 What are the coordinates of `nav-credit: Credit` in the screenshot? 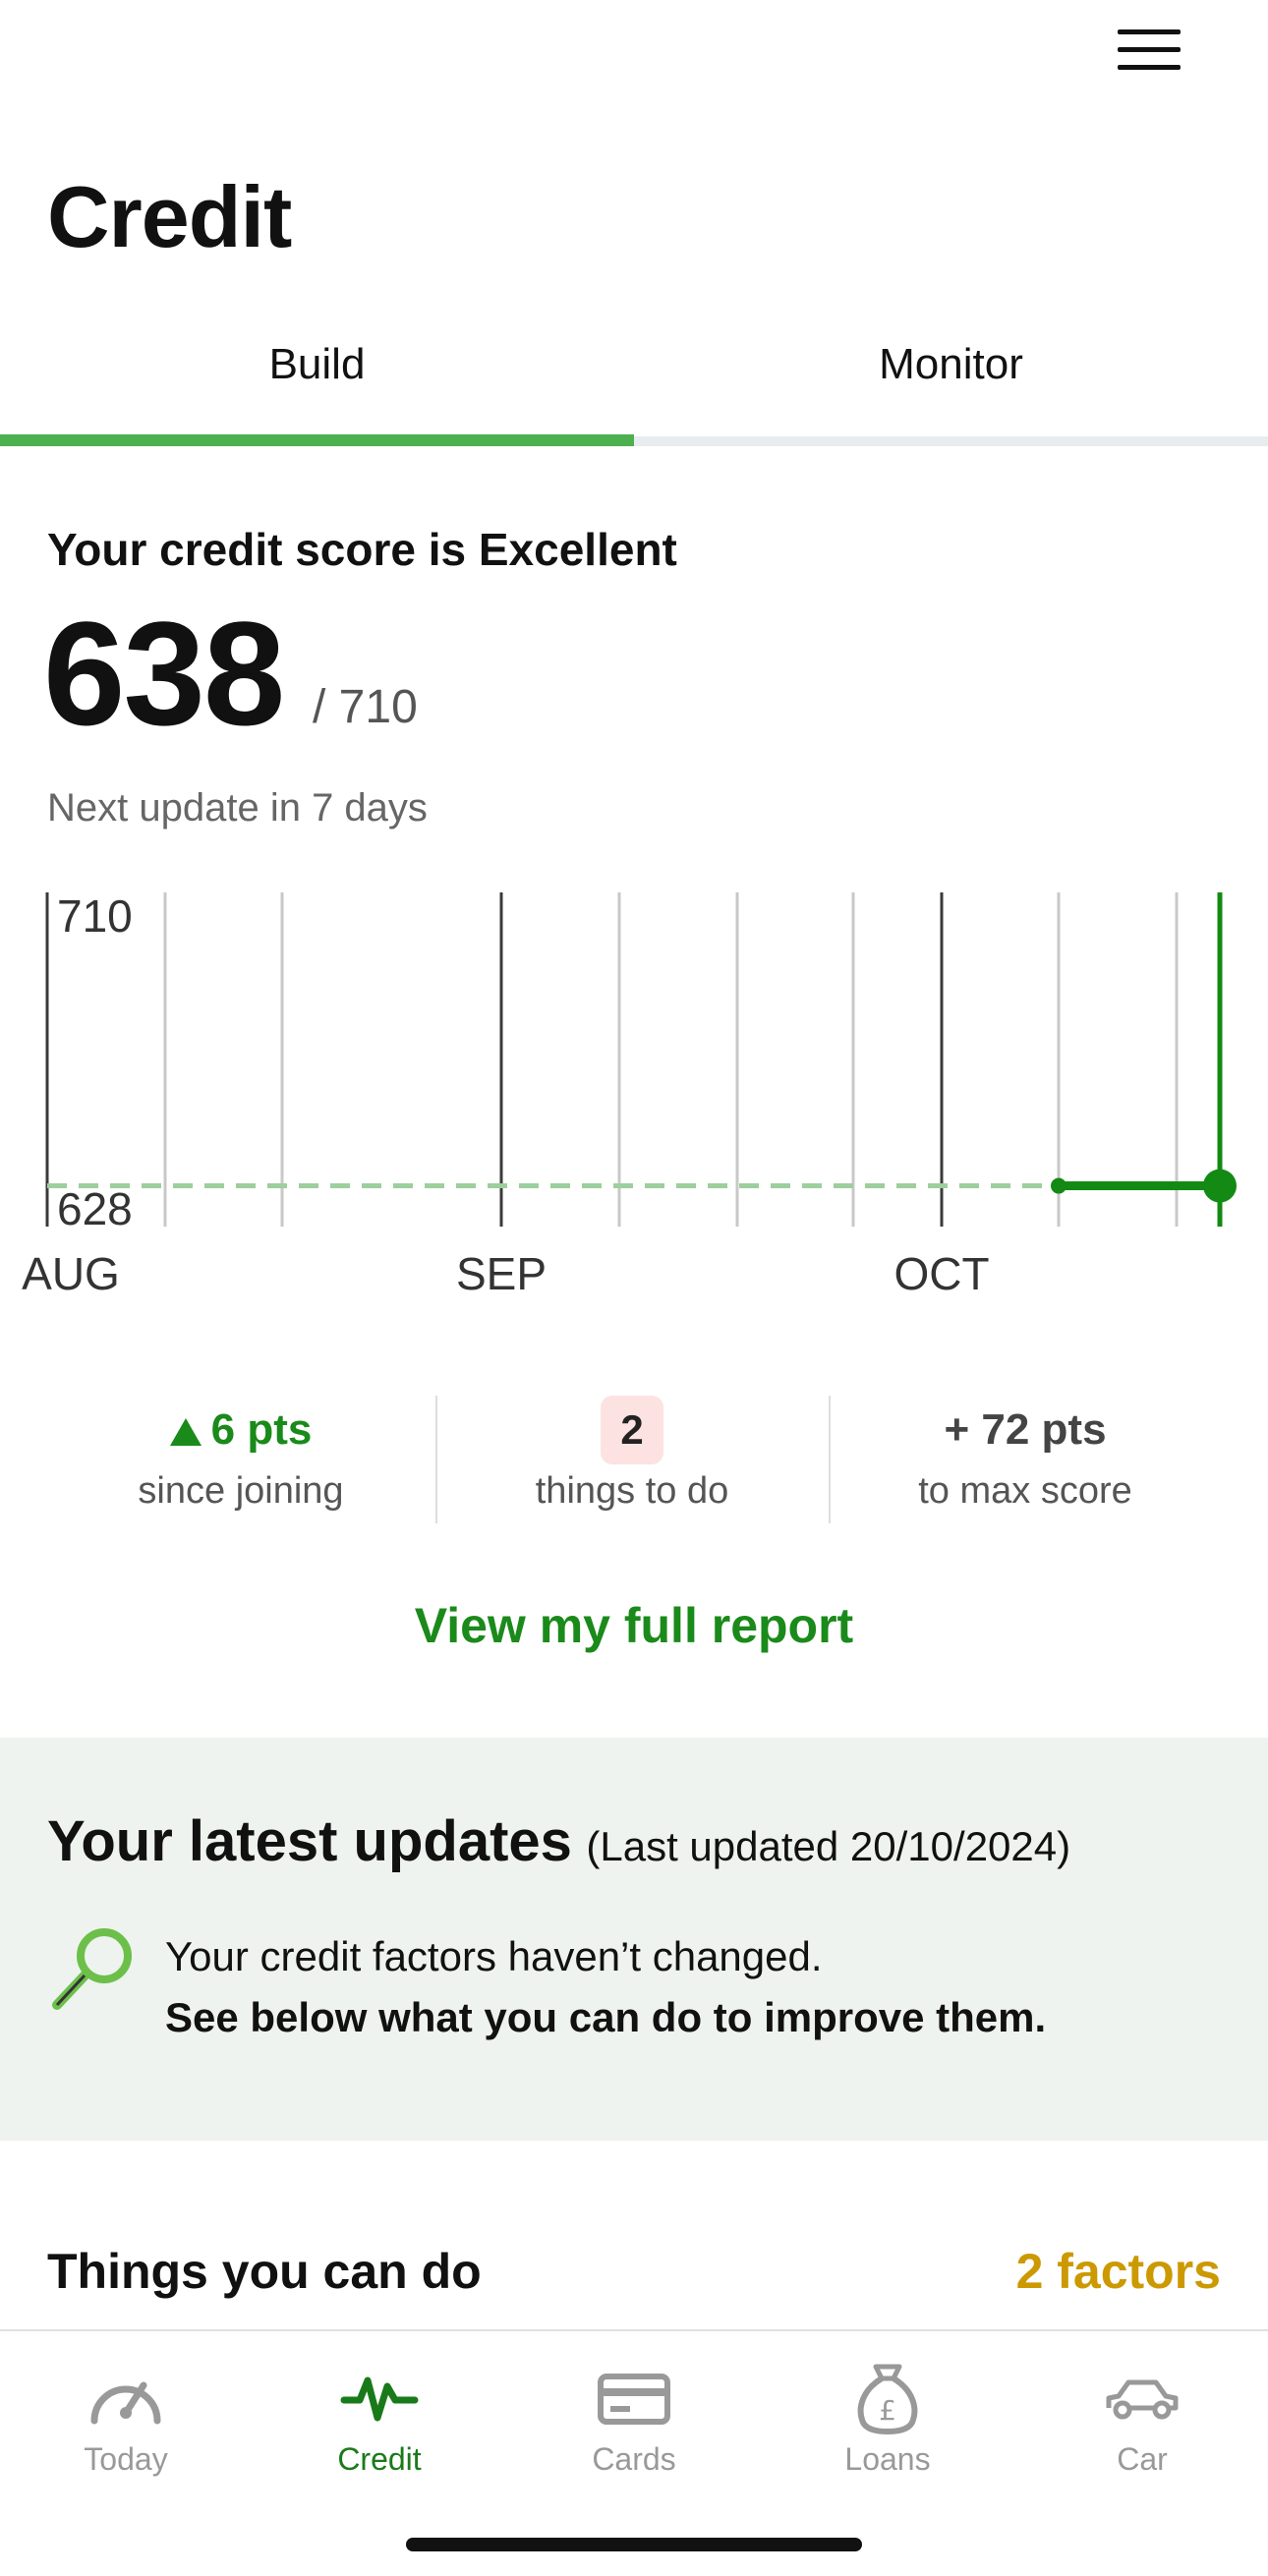 It's located at (379, 2418).